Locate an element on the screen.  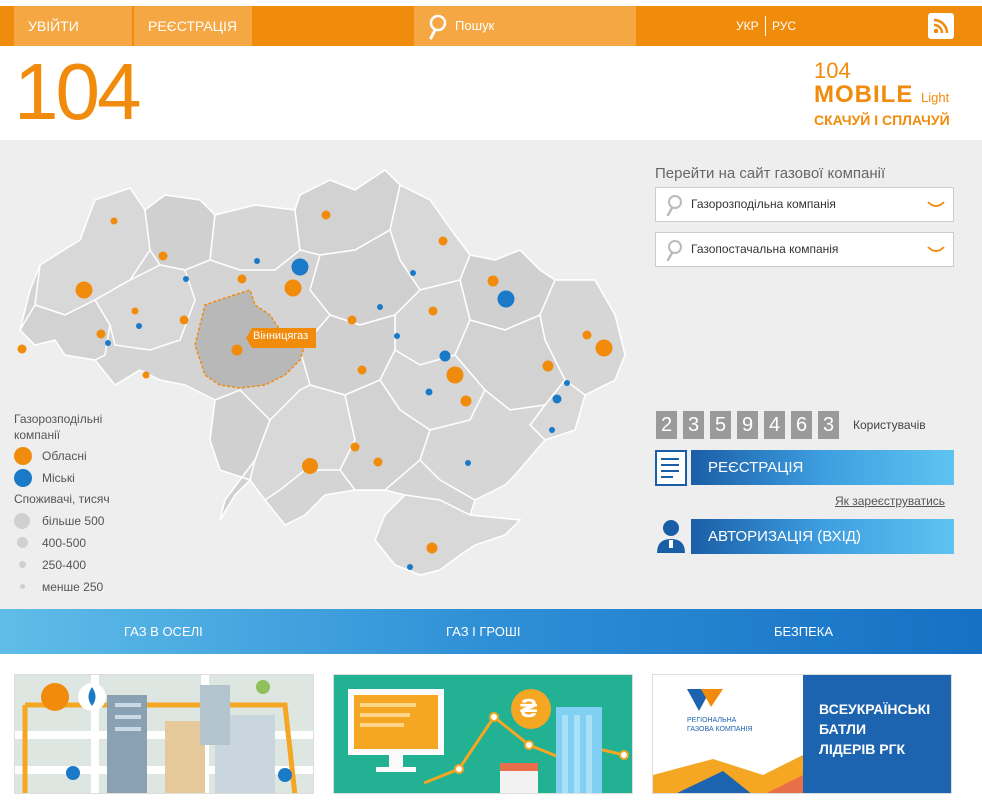
legend-city-label: Міські is located at coordinates (58, 478).